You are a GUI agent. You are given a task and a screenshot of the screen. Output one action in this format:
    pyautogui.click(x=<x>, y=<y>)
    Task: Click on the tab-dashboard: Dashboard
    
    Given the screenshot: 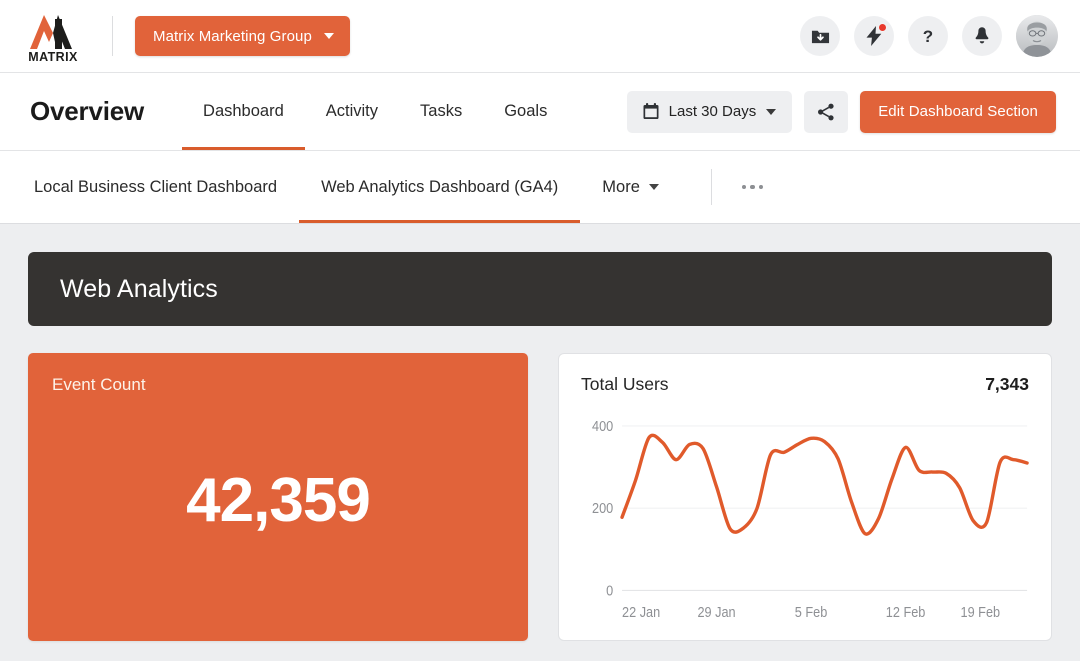 What is the action you would take?
    pyautogui.click(x=243, y=111)
    